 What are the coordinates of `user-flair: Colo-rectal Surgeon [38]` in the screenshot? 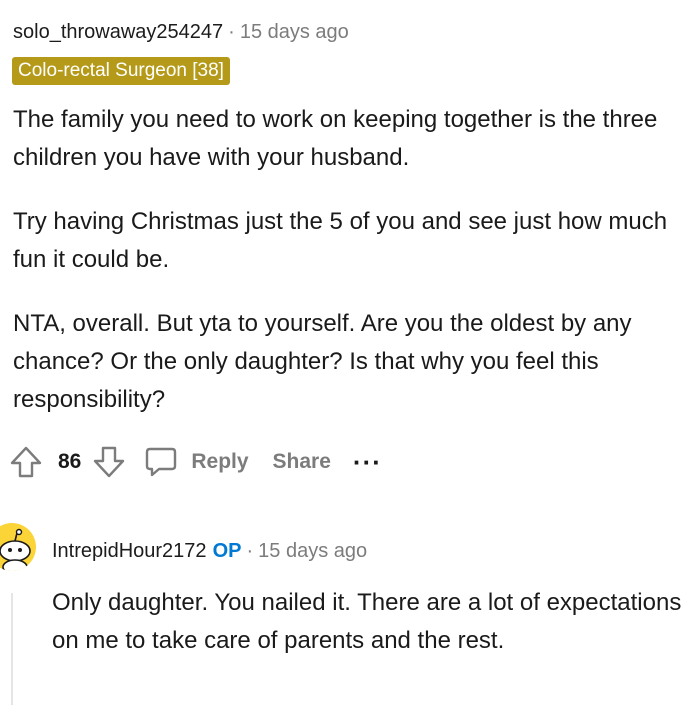 It's located at (121, 71).